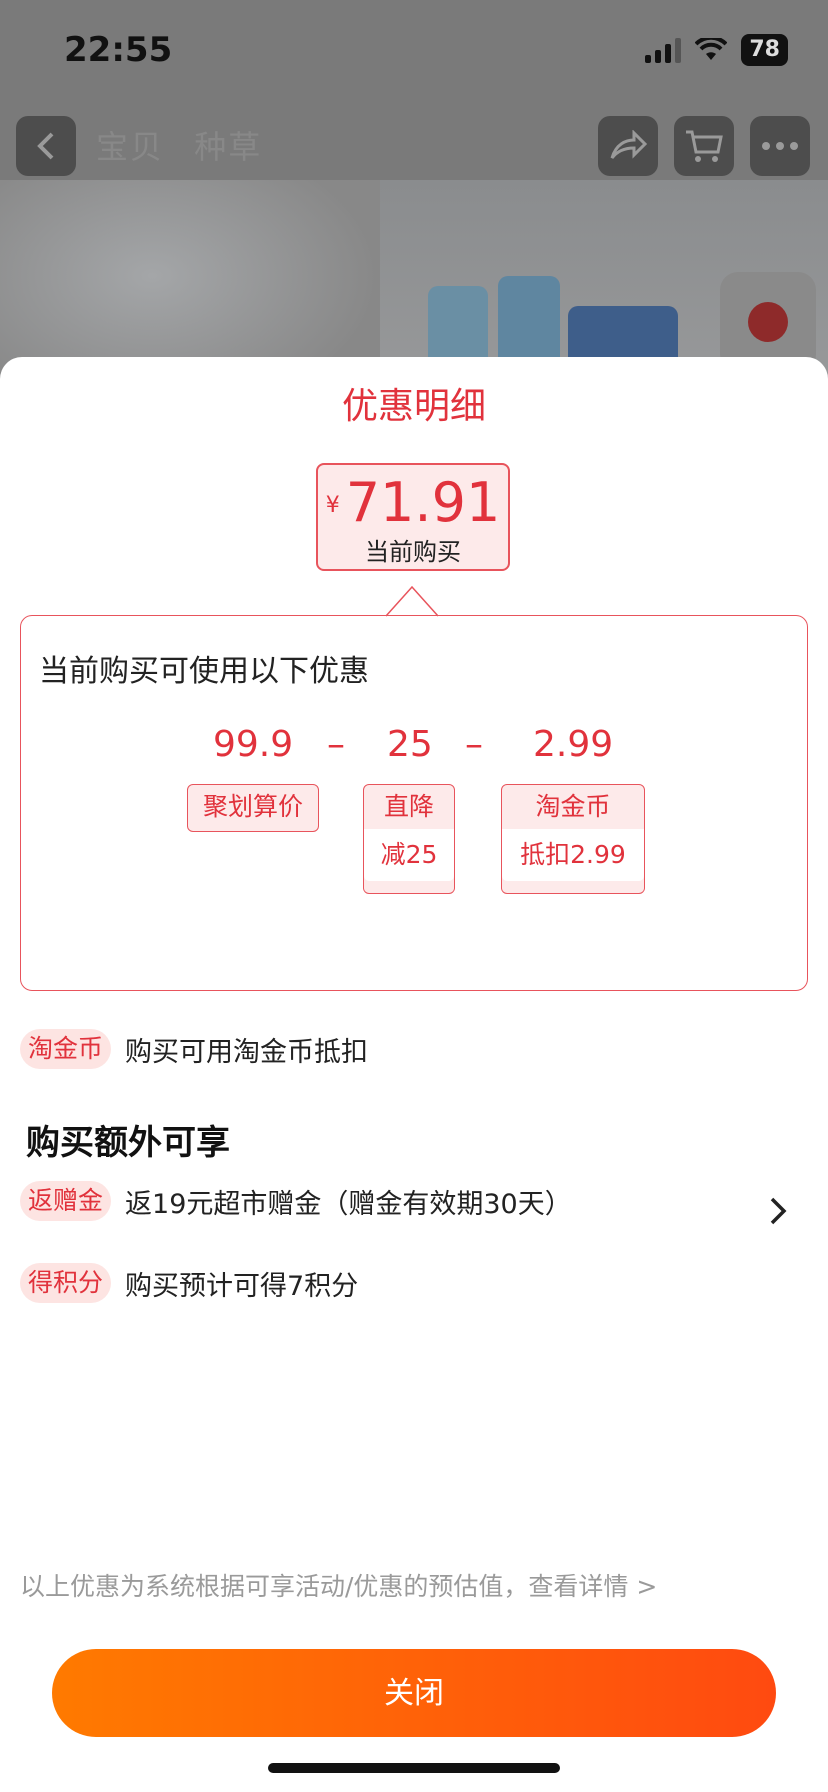  Describe the element at coordinates (423, 502) in the screenshot. I see `price-value: 71.91` at that location.